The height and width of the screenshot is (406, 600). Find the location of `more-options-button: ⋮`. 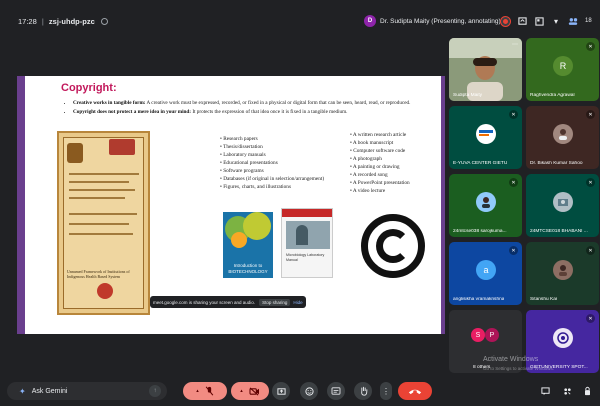

more-options-button: ⋮ is located at coordinates (386, 391).